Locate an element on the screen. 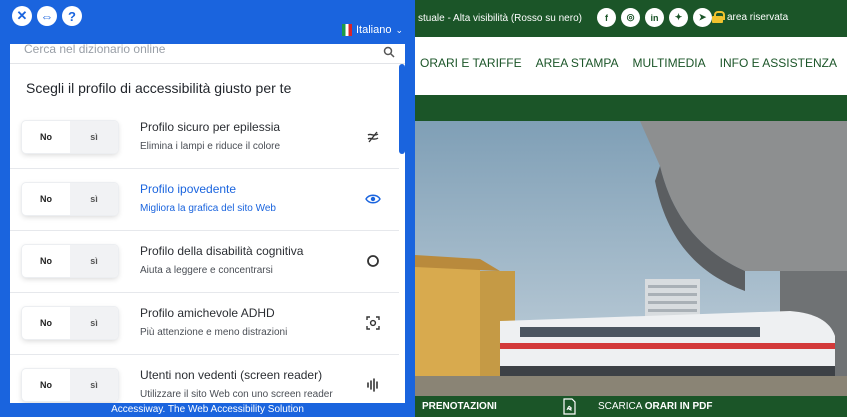  profile-description: Aiuta a leggere e concentrarsi is located at coordinates (206, 270).